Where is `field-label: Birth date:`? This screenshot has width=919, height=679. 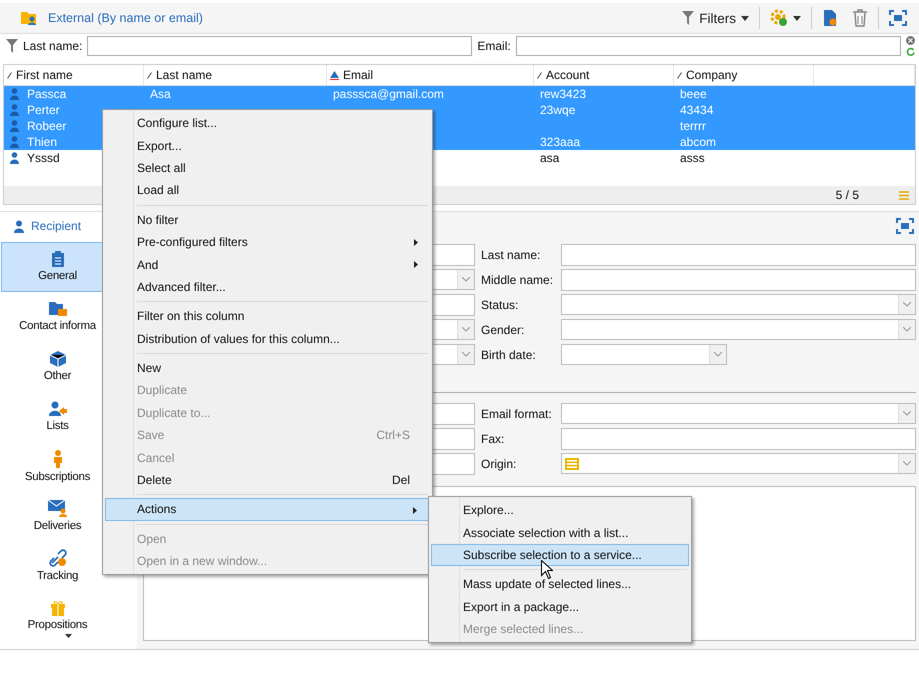
field-label: Birth date: is located at coordinates (508, 355).